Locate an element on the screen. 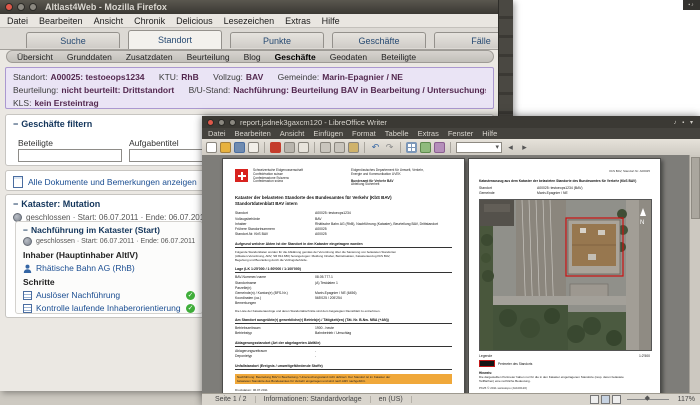  toolbar-combo: ▾ is located at coordinates (479, 147).